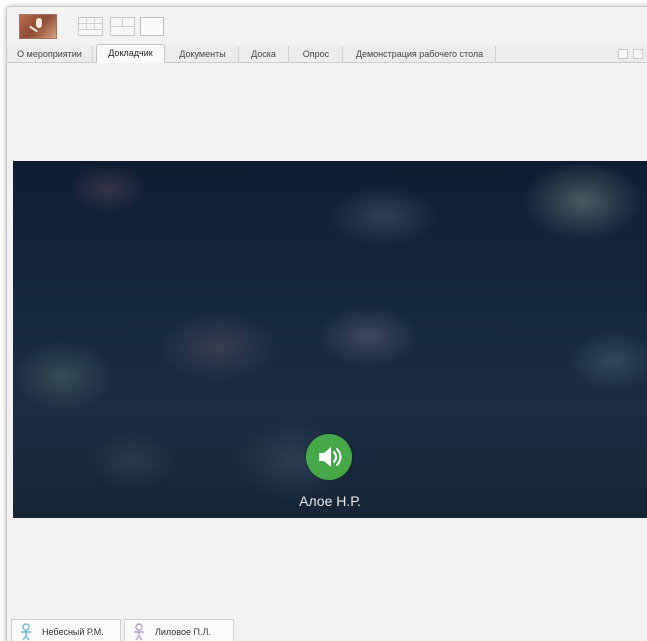 Image resolution: width=647 pixels, height=641 pixels. Describe the element at coordinates (623, 54) in the screenshot. I see `window-mode-icon` at that location.